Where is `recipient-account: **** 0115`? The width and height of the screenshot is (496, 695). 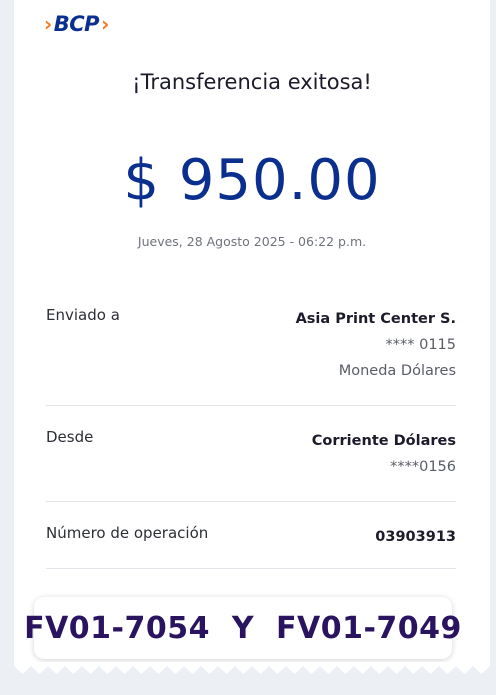 recipient-account: **** 0115 is located at coordinates (420, 345).